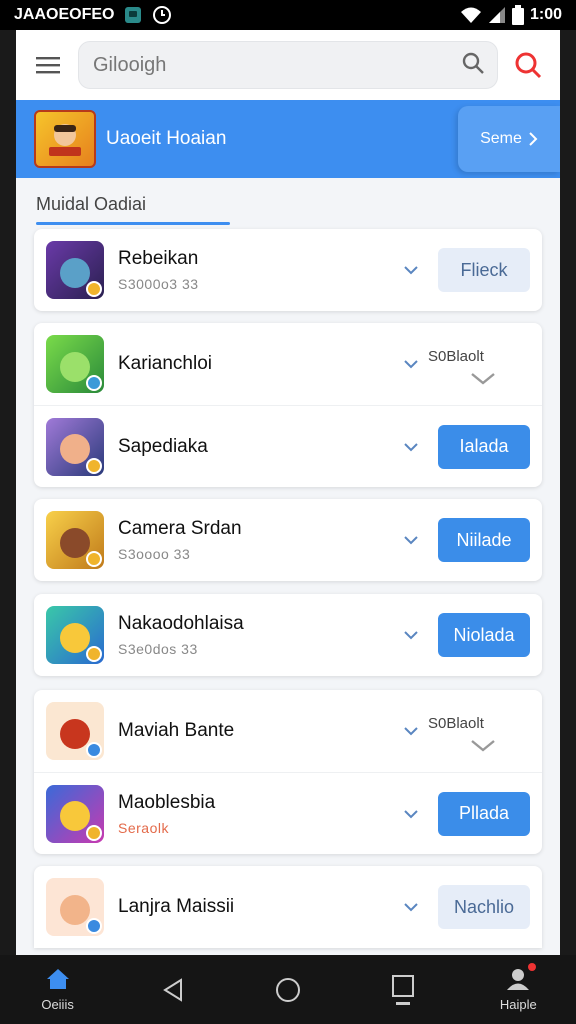 The height and width of the screenshot is (1024, 576). What do you see at coordinates (501, 138) in the screenshot?
I see `banner-more-label: Seme` at bounding box center [501, 138].